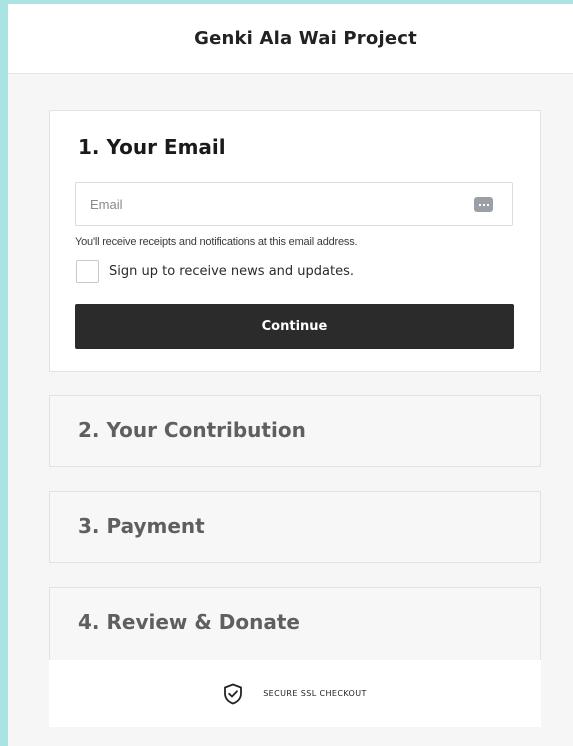 This screenshot has width=573, height=746. I want to click on step-payment-title: 3. Payment, so click(141, 526).